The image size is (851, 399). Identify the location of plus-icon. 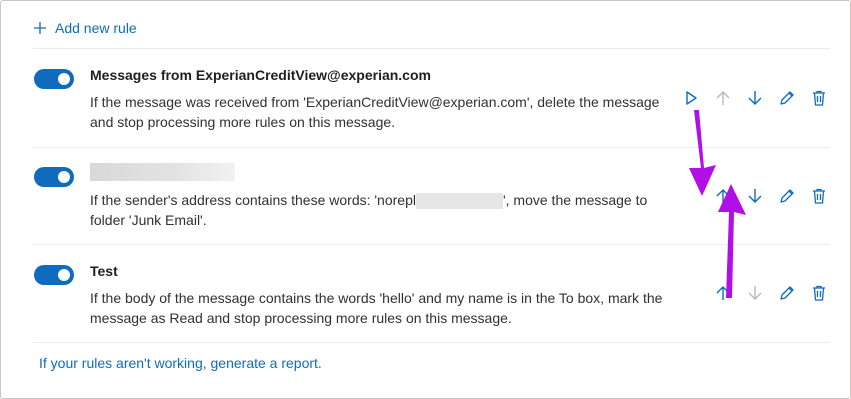
(40, 28).